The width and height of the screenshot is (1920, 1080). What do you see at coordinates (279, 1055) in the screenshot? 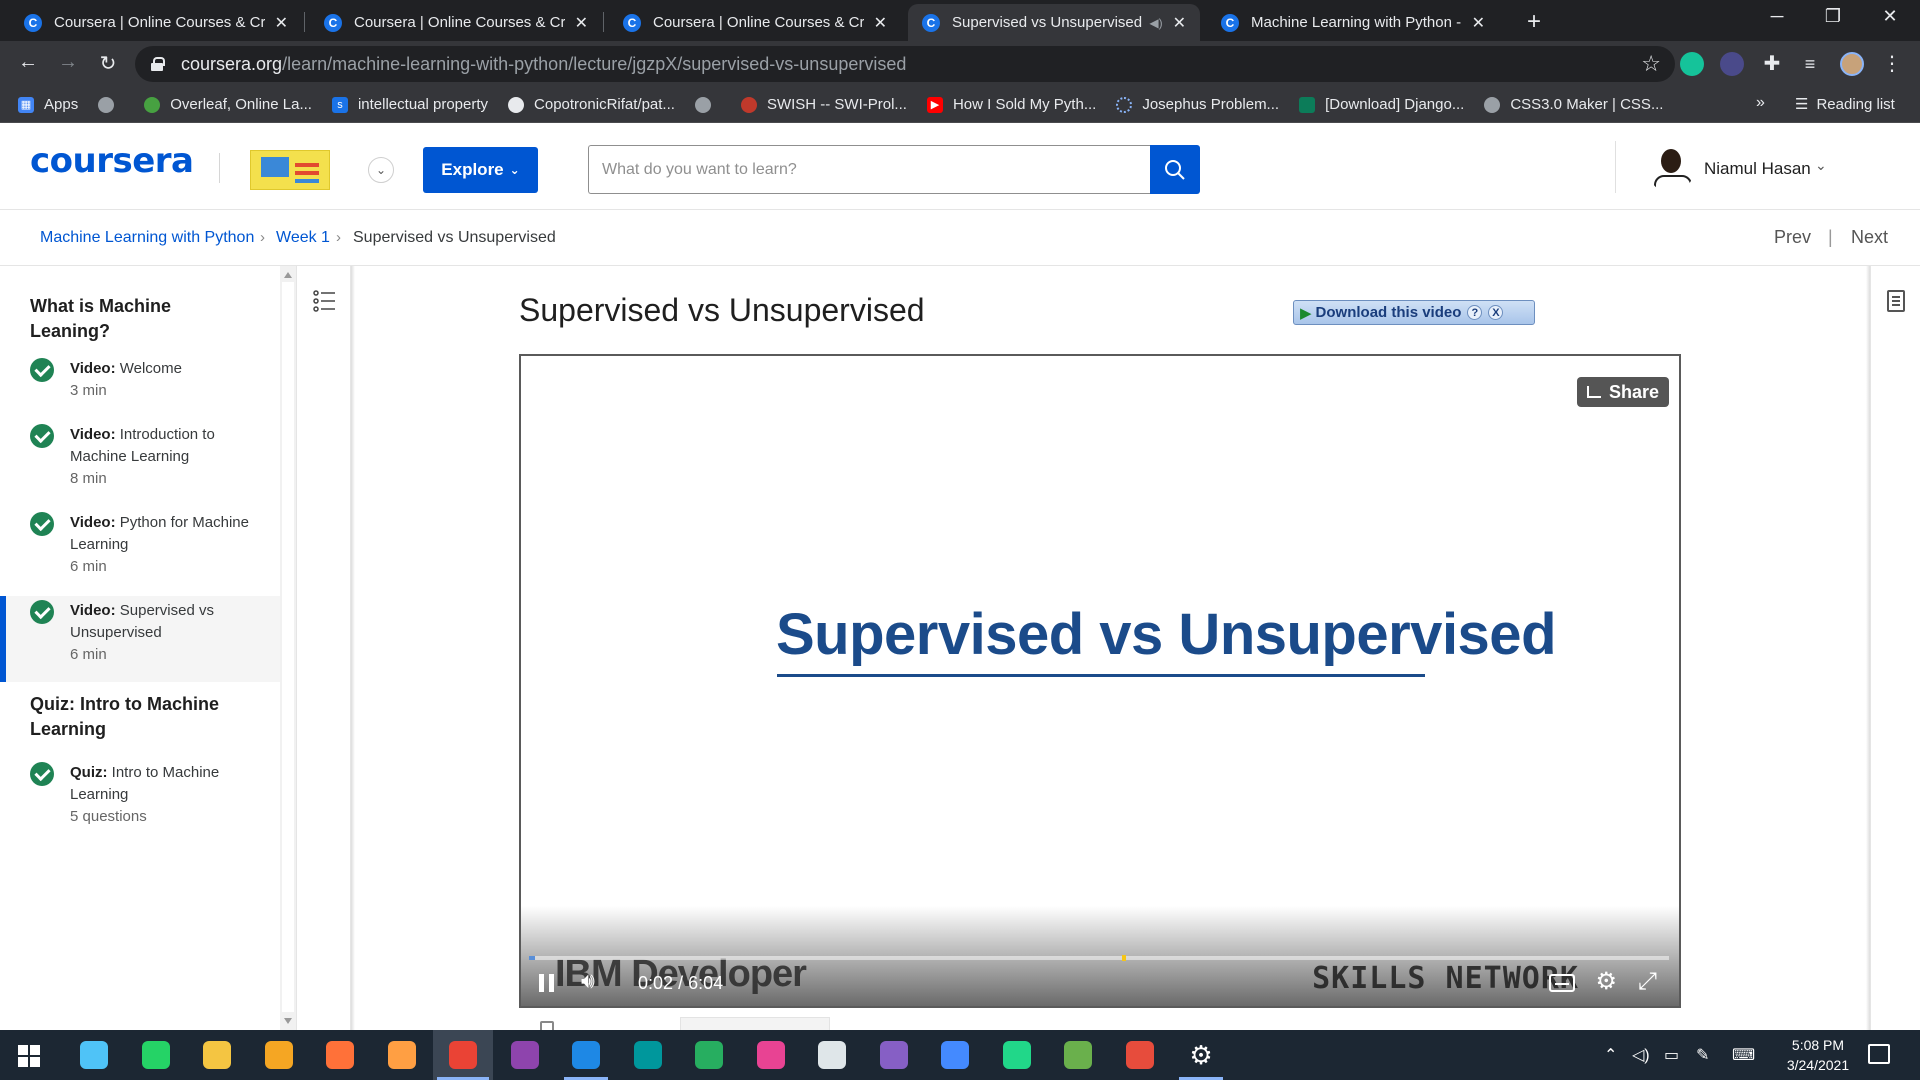
I see `taskbar-tor` at bounding box center [279, 1055].